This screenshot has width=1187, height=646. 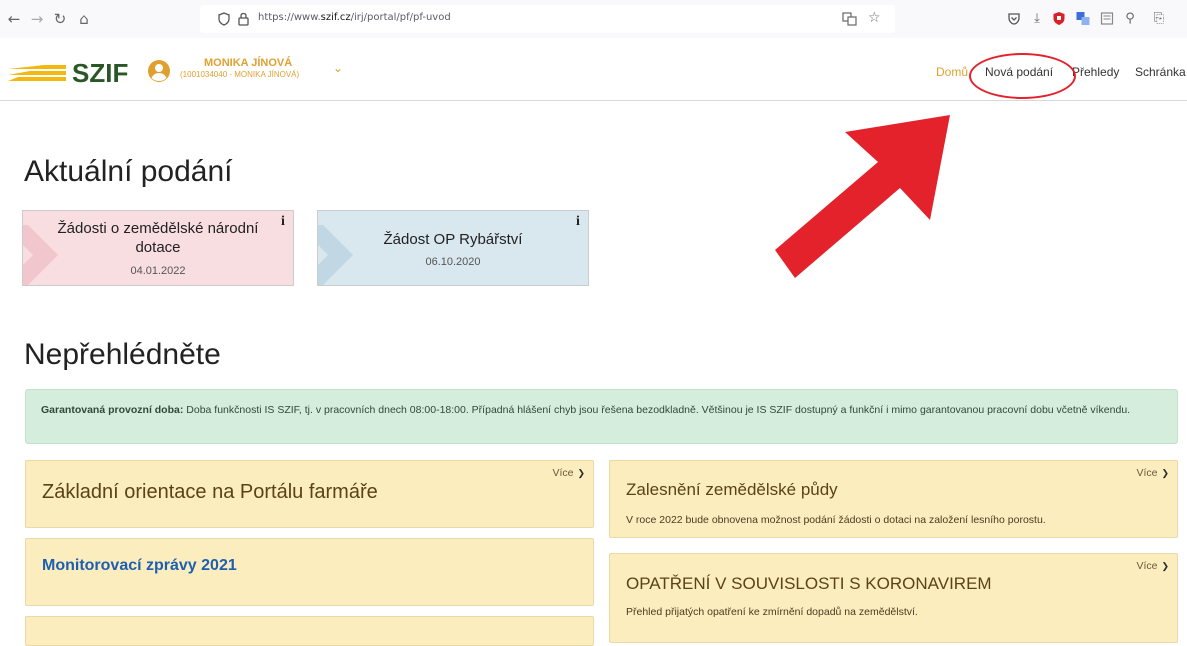 What do you see at coordinates (158, 271) in the screenshot?
I see `tile-date: 04.01.2022` at bounding box center [158, 271].